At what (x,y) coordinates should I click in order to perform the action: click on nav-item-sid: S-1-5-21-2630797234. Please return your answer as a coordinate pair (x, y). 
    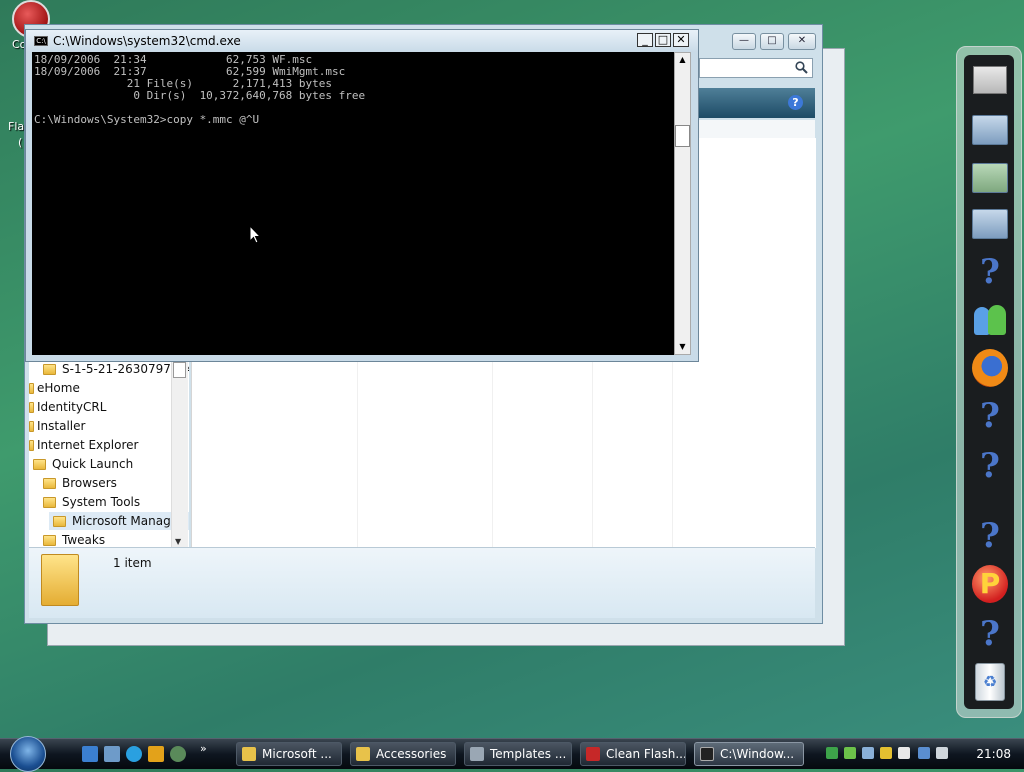
    Looking at the image, I should click on (116, 369).